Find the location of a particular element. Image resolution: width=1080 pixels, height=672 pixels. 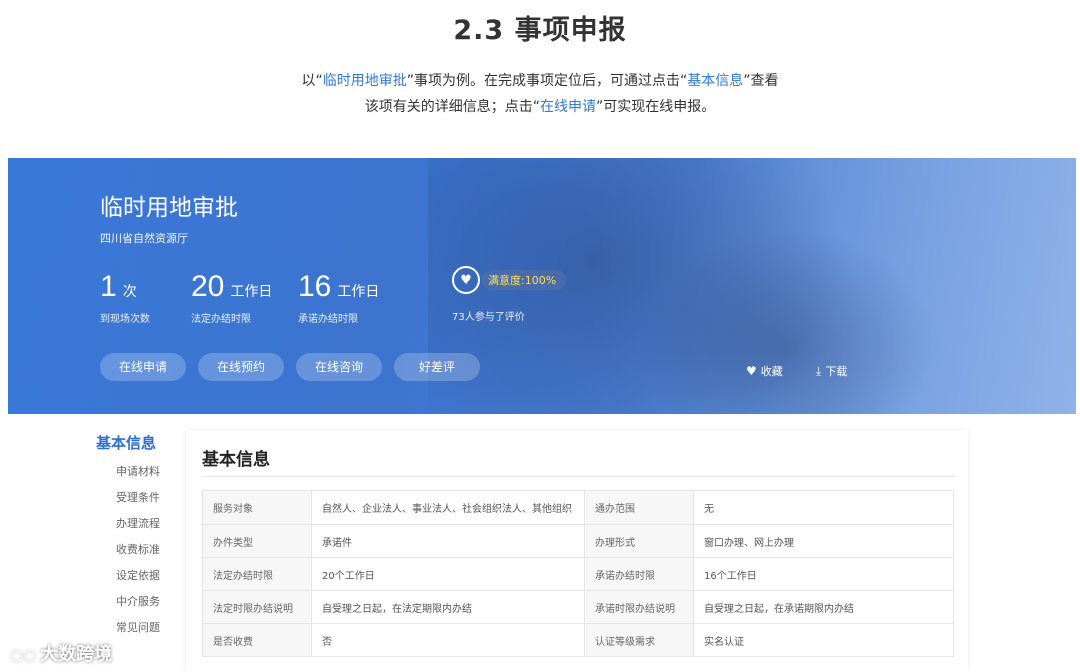

sidebar-list: 申请材料 受理条件 办理流程 收费标准 设定依据 中介服务 常见问题 is located at coordinates (136, 550).